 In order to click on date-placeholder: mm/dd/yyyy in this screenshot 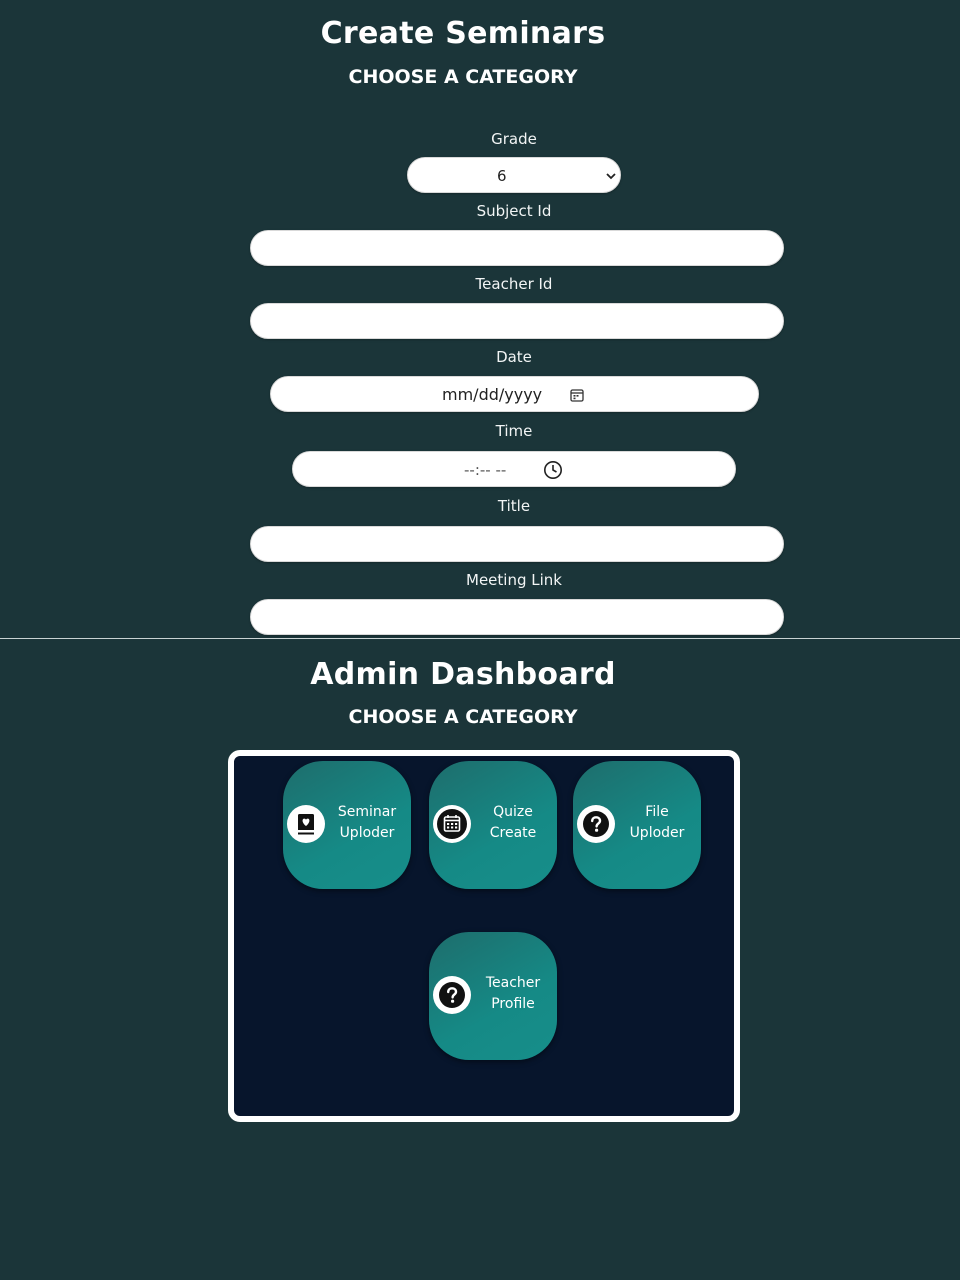, I will do `click(492, 394)`.